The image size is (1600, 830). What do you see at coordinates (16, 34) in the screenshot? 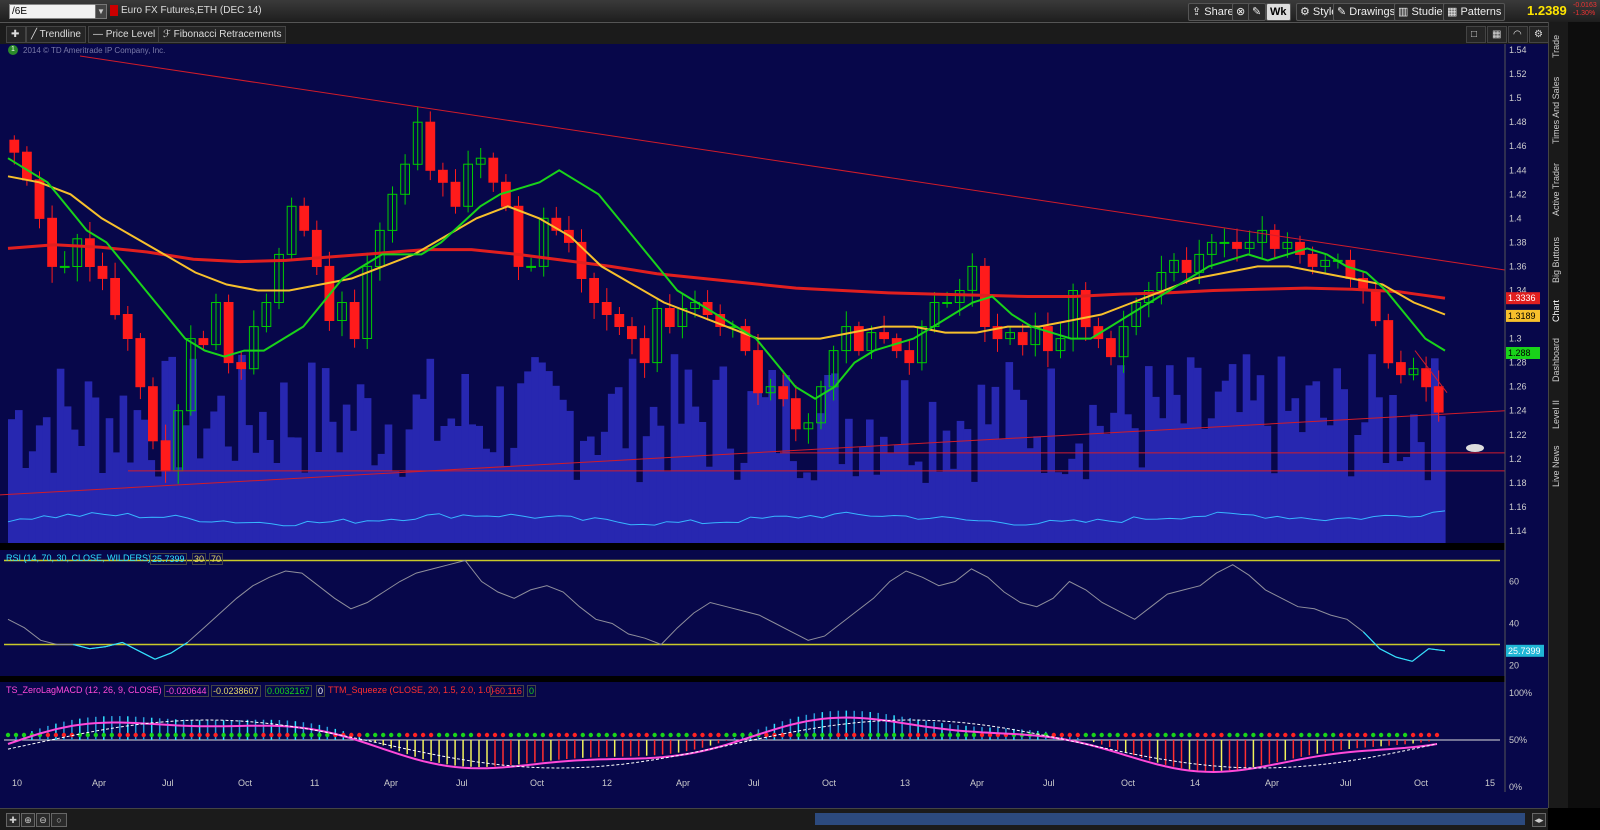
I see `pin-icon: ✚` at bounding box center [16, 34].